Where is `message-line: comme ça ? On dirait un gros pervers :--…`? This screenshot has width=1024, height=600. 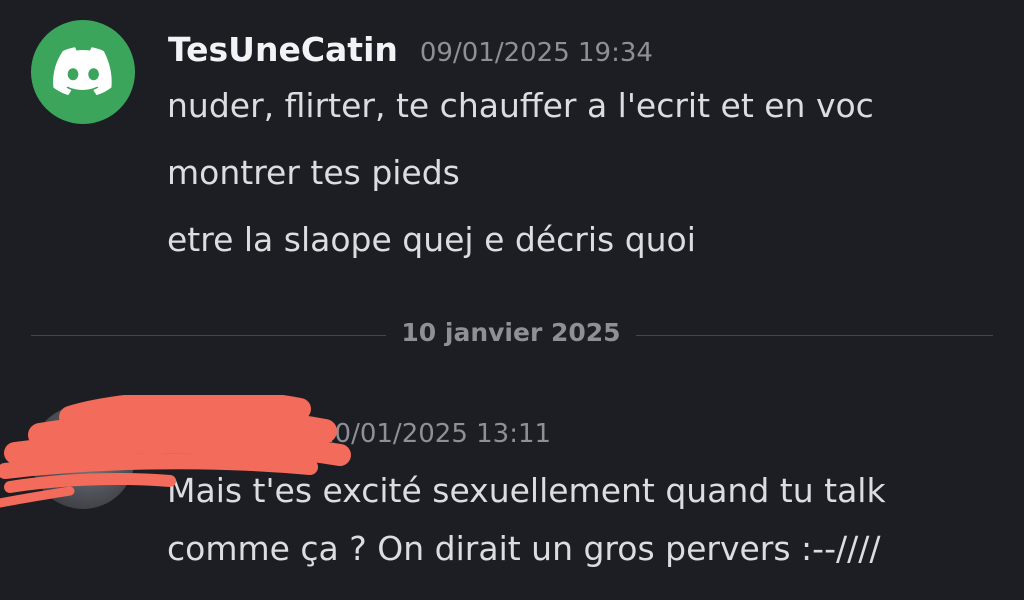
message-line: comme ça ? On dirait un gros pervers :--… is located at coordinates (524, 548).